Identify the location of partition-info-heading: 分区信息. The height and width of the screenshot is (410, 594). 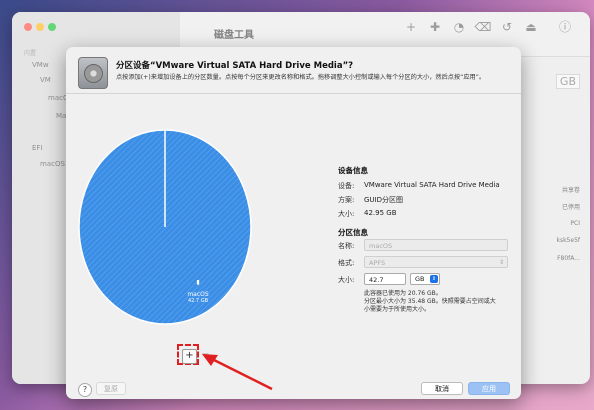
(353, 232).